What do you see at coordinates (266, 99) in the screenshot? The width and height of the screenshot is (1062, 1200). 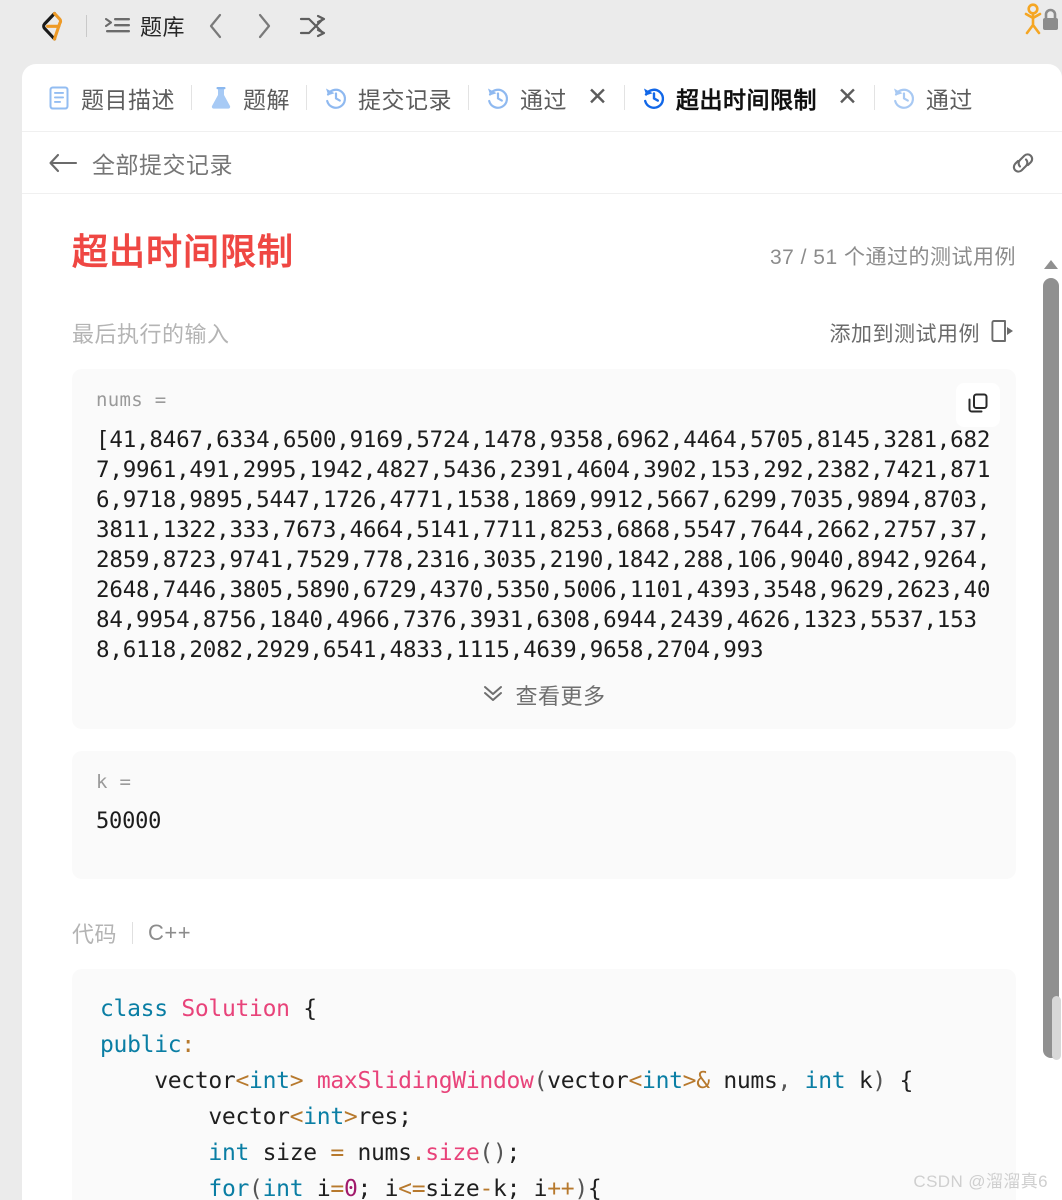 I see `tab-label: 题解` at bounding box center [266, 99].